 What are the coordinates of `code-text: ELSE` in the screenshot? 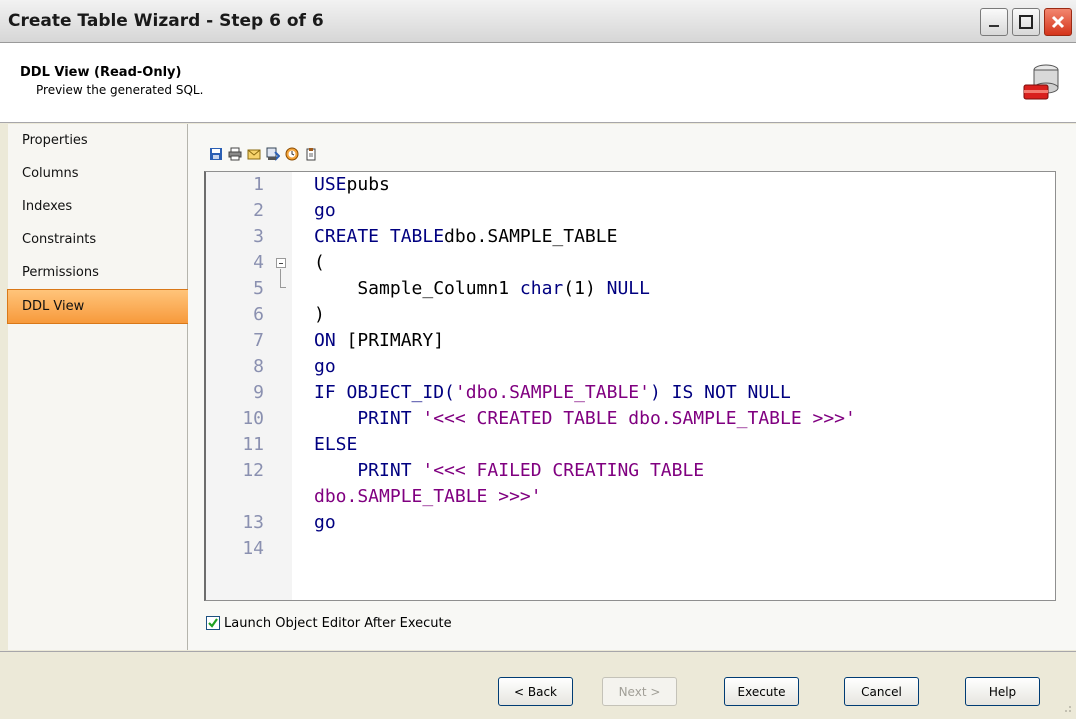 It's located at (335, 445).